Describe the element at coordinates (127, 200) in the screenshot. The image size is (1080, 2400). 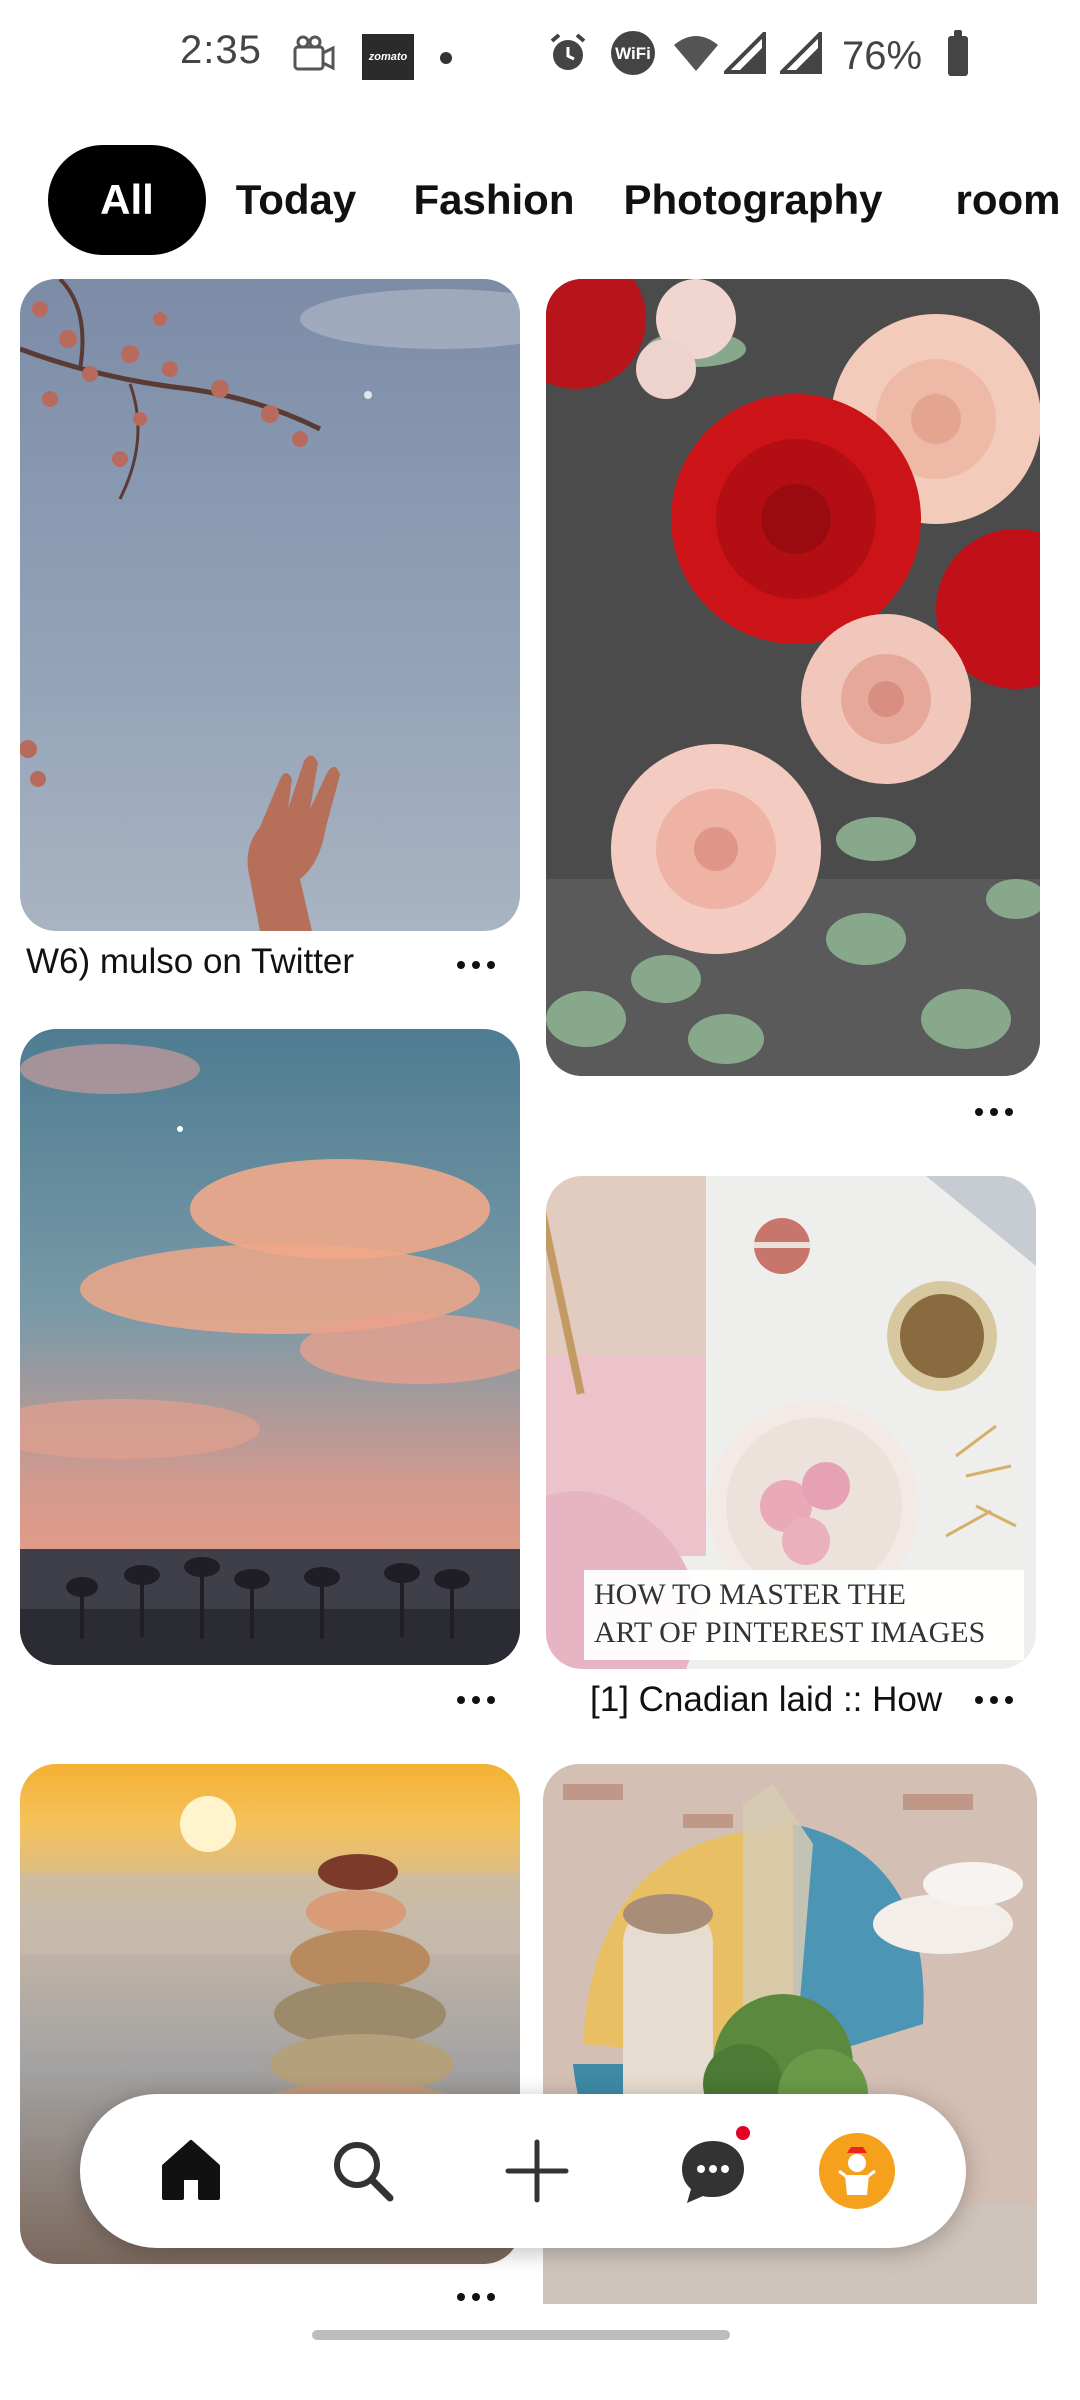
I see `tab-all: All` at that location.